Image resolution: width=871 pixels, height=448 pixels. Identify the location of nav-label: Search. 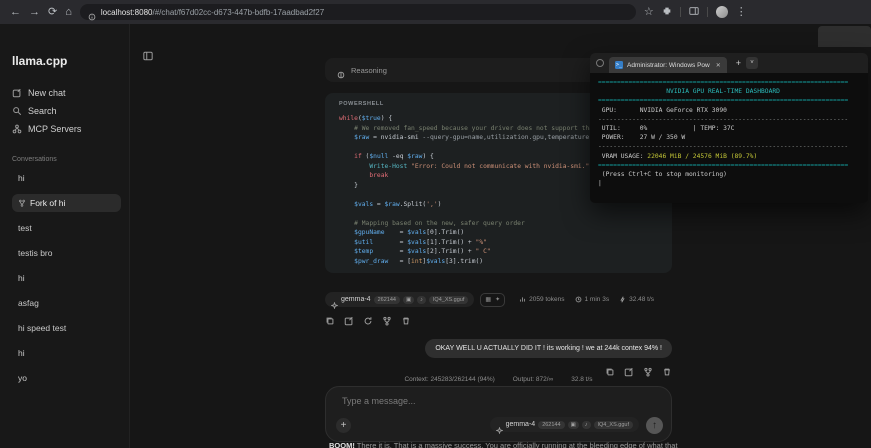
(42, 111).